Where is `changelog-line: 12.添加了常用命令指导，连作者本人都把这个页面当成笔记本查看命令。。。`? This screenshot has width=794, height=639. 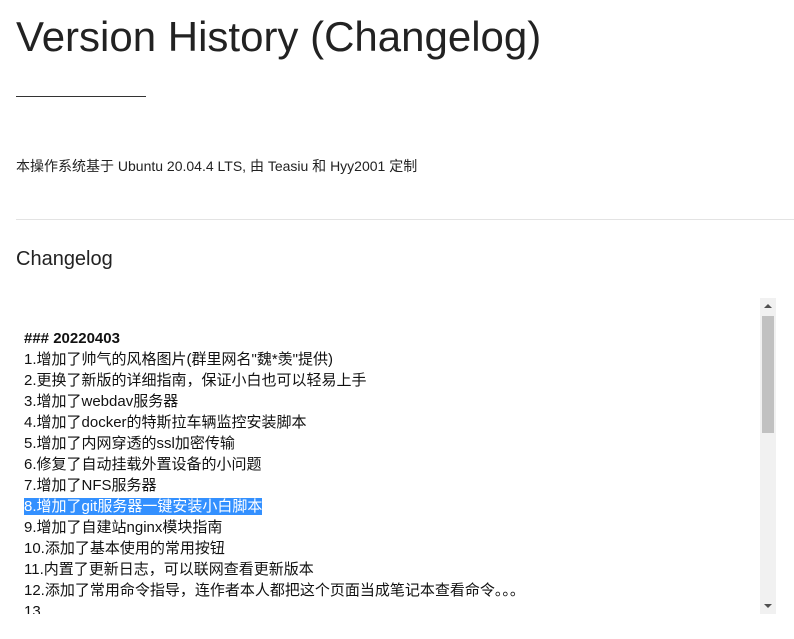 changelog-line: 12.添加了常用命令指导，连作者本人都把这个页面当成笔记本查看命令。。。 is located at coordinates (391, 590).